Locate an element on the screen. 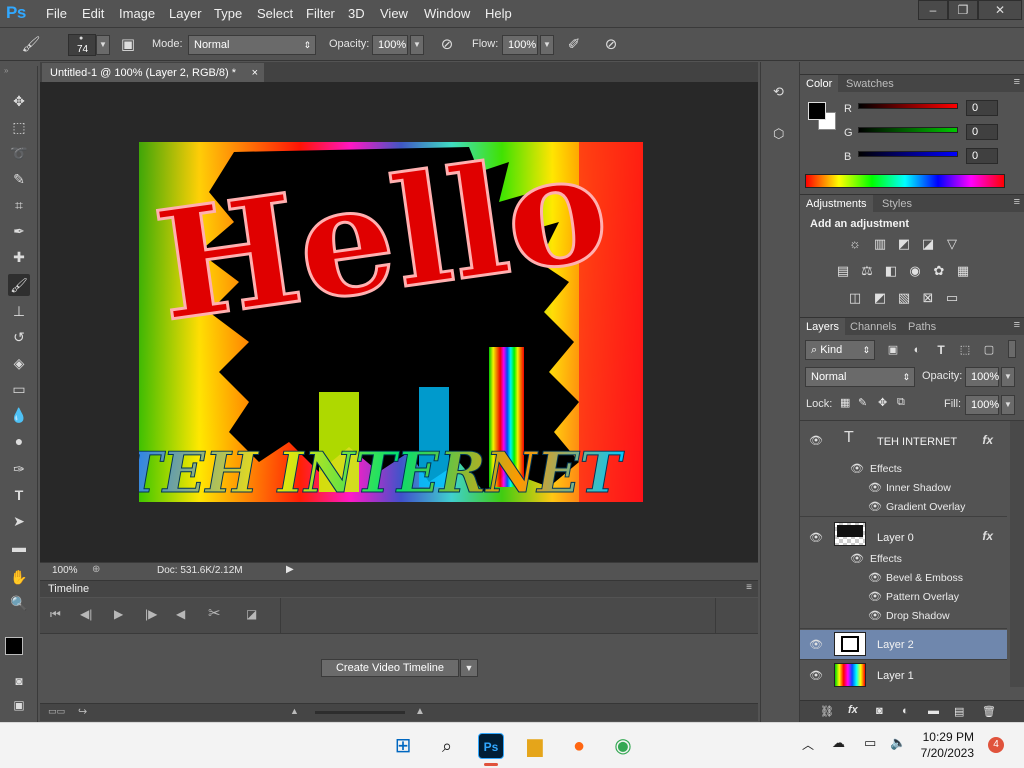  link-layers-icon: ⛓ is located at coordinates (827, 711).